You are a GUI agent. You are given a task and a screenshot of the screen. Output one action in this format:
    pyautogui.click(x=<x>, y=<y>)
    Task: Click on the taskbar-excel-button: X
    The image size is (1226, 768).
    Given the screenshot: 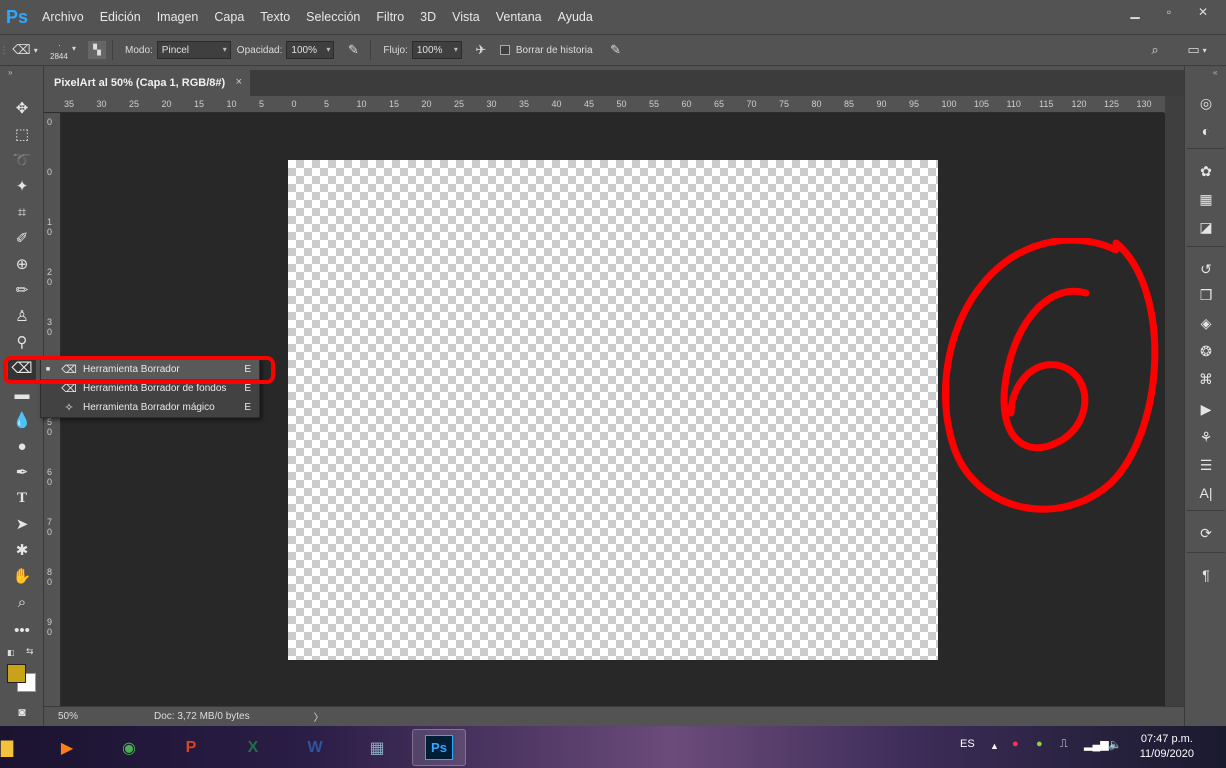 What is the action you would take?
    pyautogui.click(x=253, y=747)
    